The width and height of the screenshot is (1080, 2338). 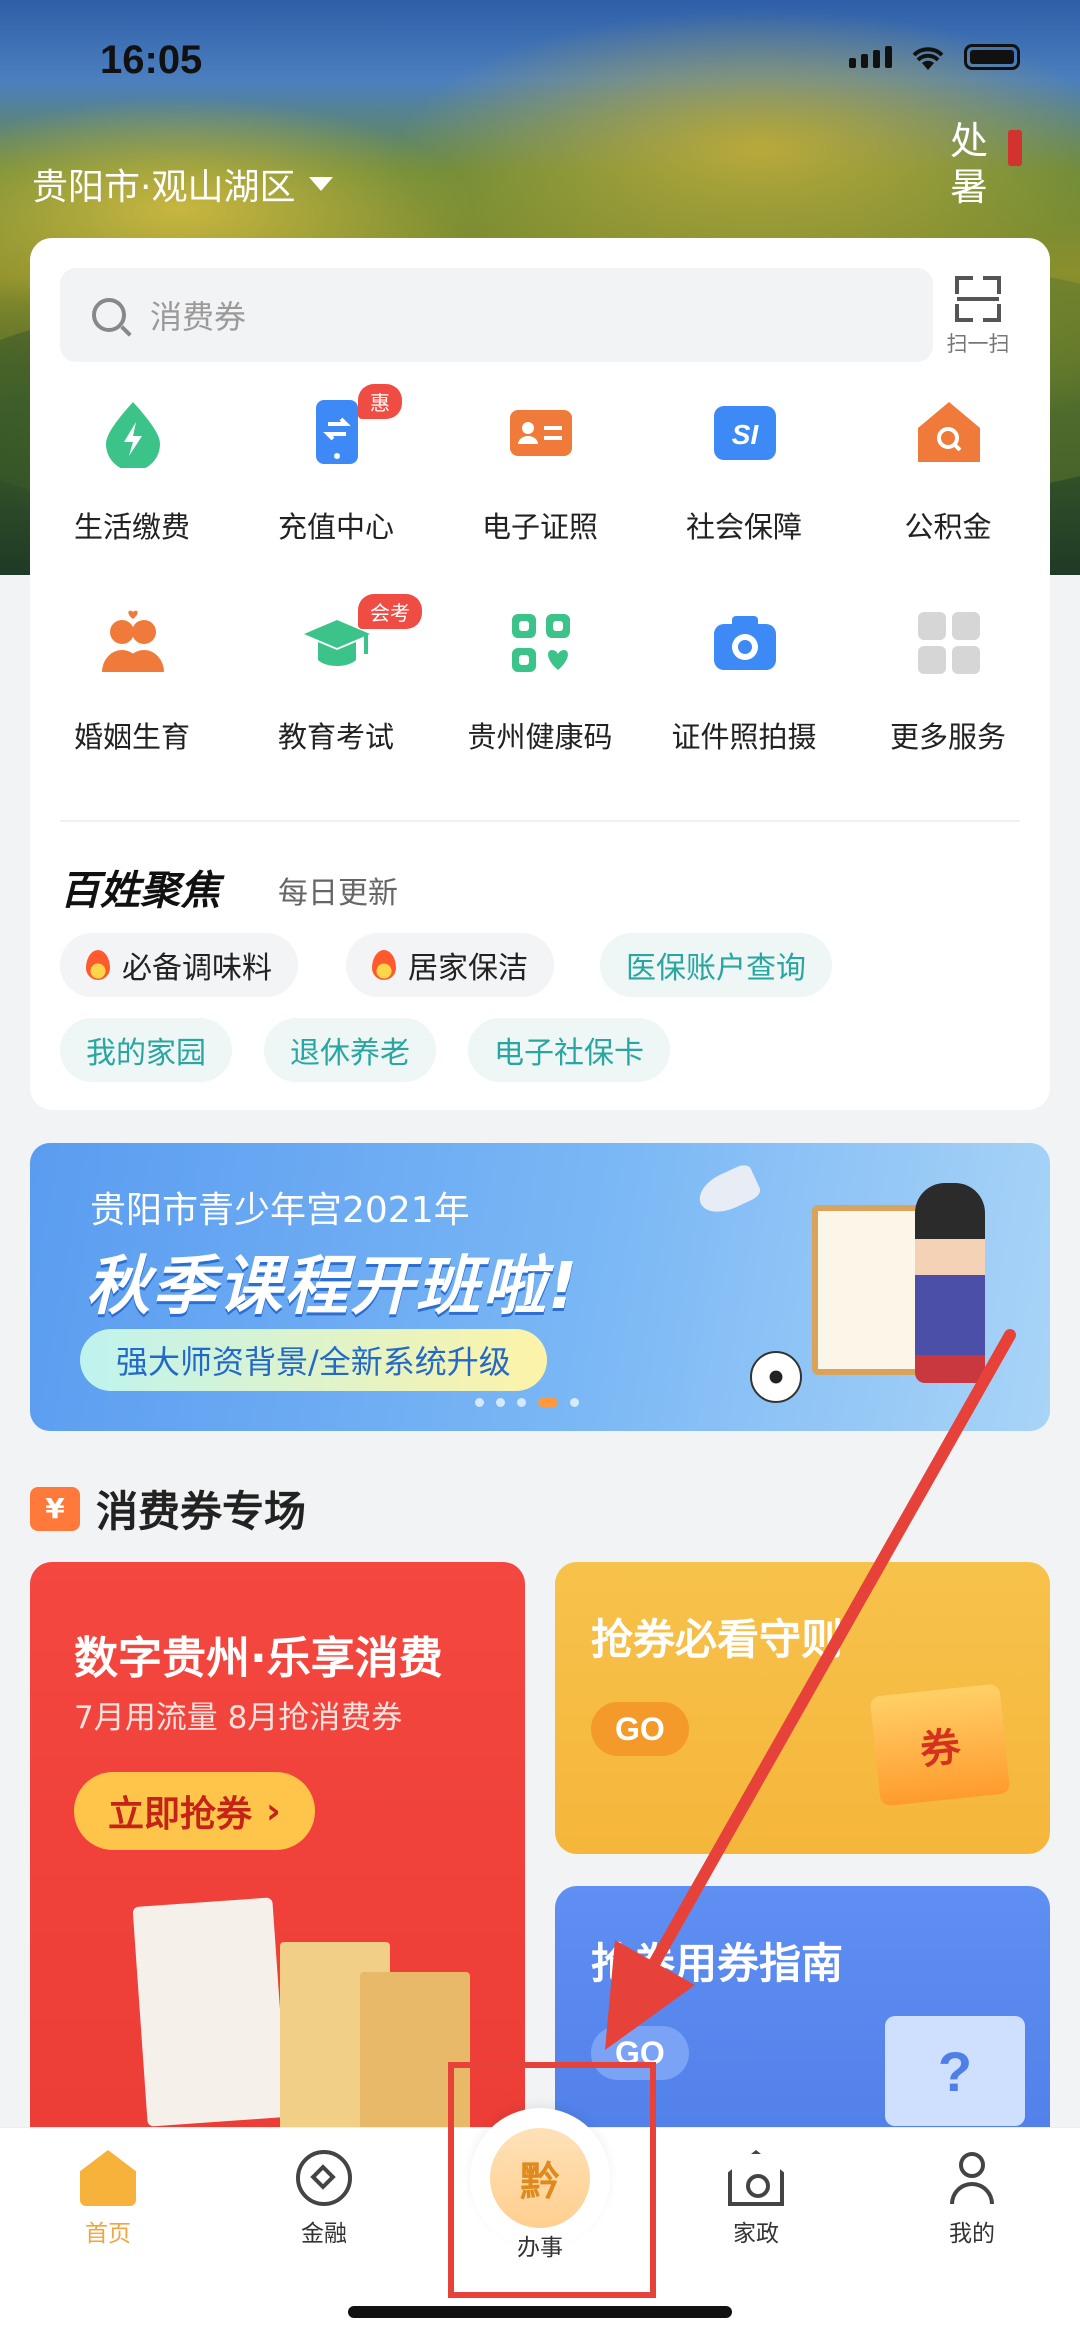 I want to click on annotation-arrow, so click(x=810, y=1689).